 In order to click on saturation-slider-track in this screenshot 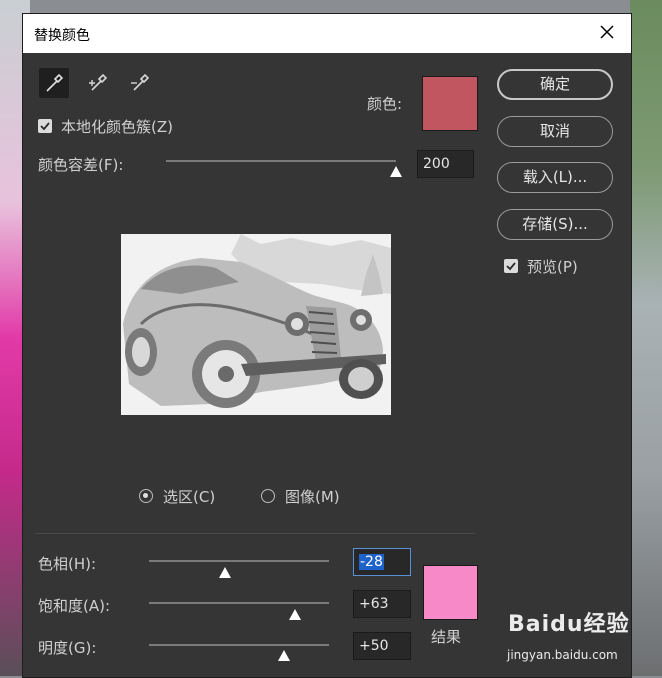, I will do `click(239, 603)`.